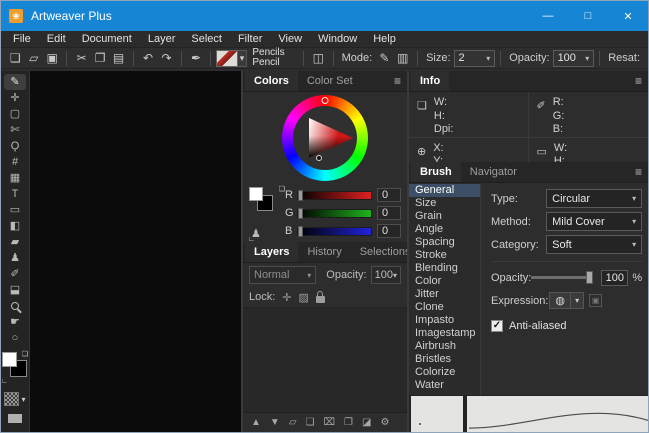  What do you see at coordinates (15, 58) in the screenshot?
I see `new-document-button: ❏` at bounding box center [15, 58].